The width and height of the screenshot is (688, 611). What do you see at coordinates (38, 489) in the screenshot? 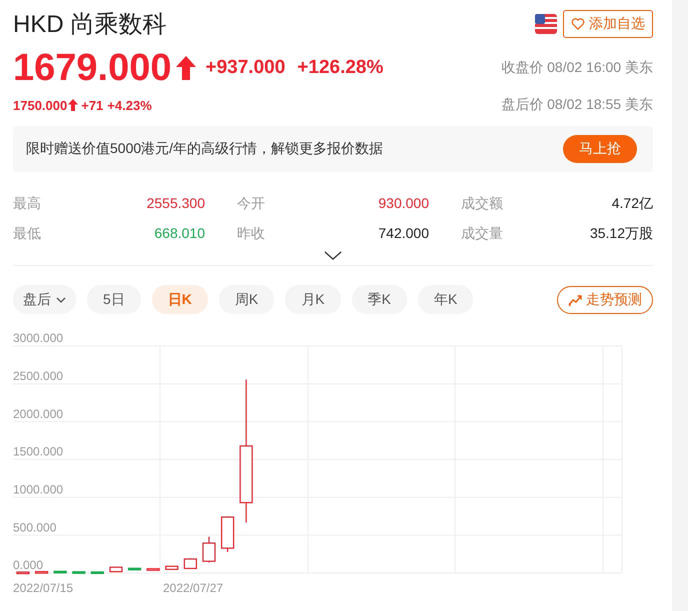
I see `y-axis-label: 1000.000` at bounding box center [38, 489].